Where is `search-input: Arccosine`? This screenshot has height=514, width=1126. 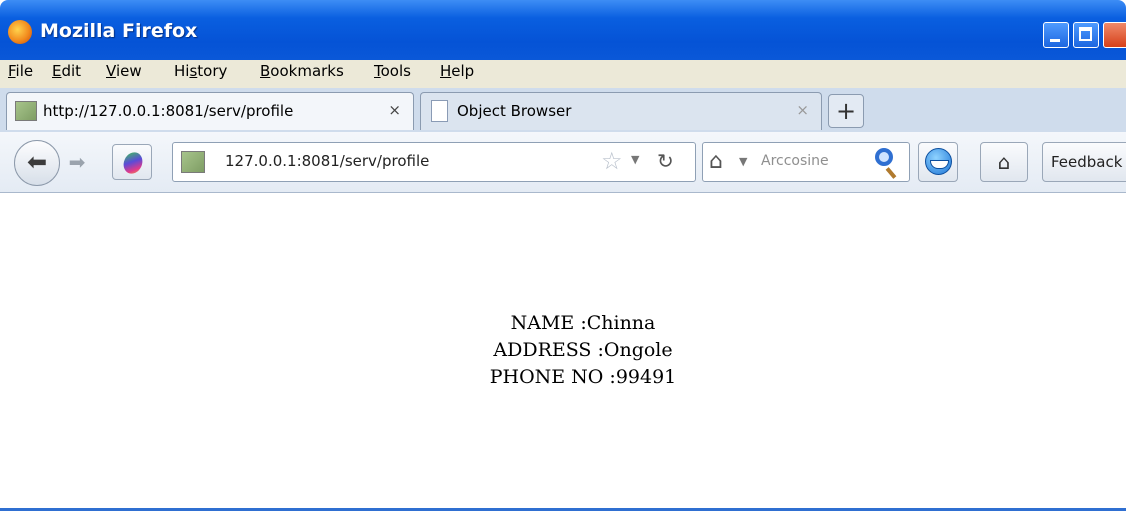
search-input: Arccosine is located at coordinates (795, 161).